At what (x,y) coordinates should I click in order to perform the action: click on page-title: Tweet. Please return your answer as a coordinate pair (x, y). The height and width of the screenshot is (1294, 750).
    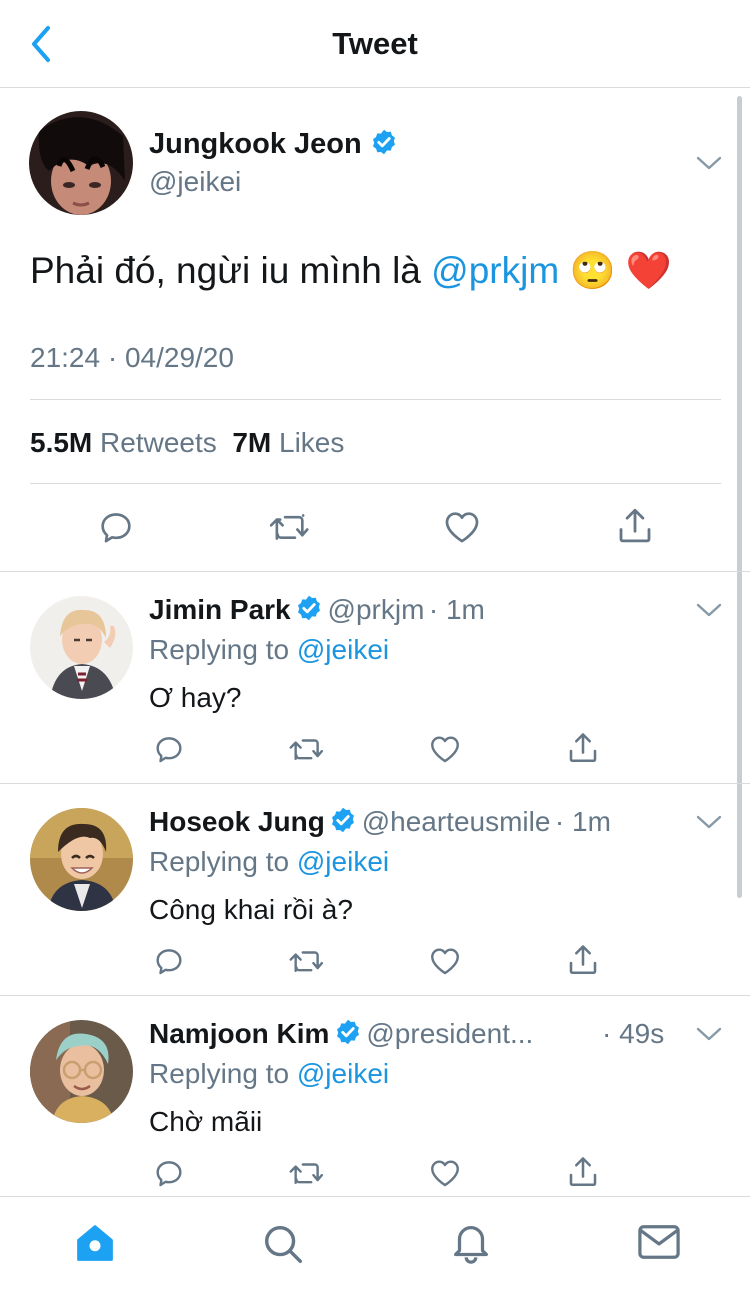
    Looking at the image, I should click on (375, 43).